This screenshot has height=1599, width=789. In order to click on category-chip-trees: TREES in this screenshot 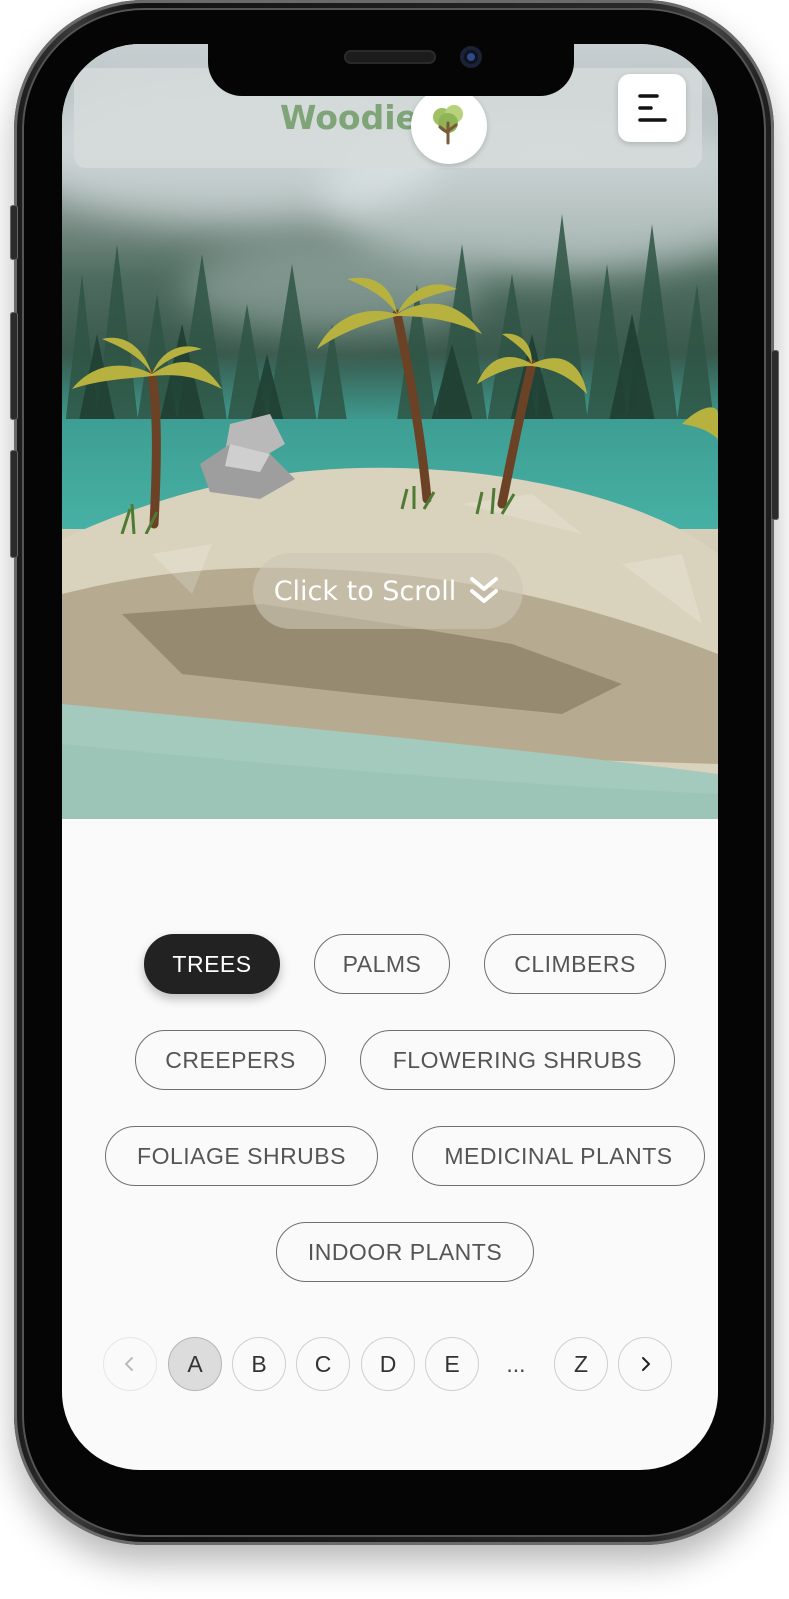, I will do `click(212, 964)`.